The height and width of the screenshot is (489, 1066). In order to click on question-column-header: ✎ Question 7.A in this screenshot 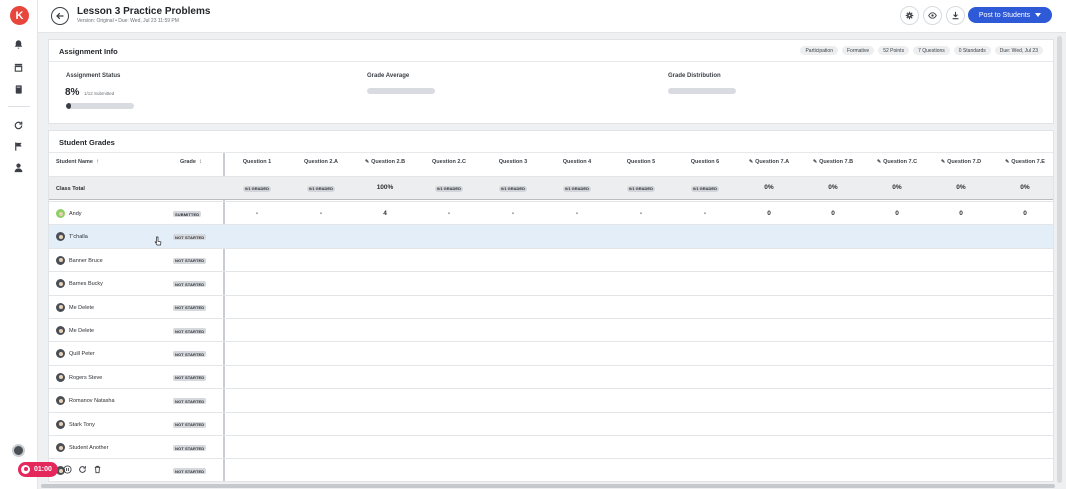, I will do `click(769, 162)`.